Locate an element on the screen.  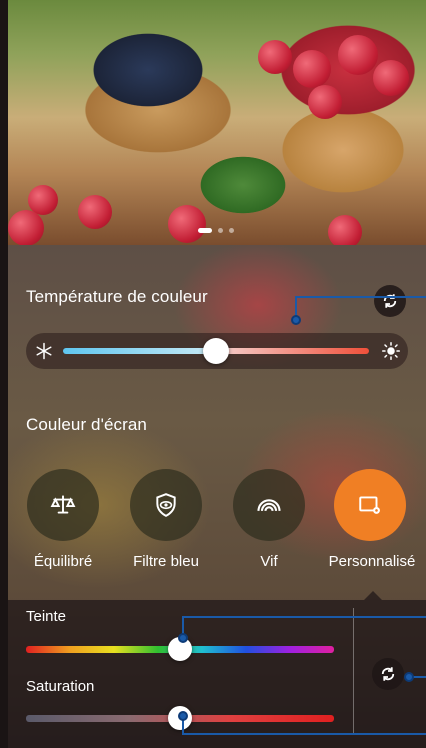
custom-reset-button is located at coordinates (388, 674).